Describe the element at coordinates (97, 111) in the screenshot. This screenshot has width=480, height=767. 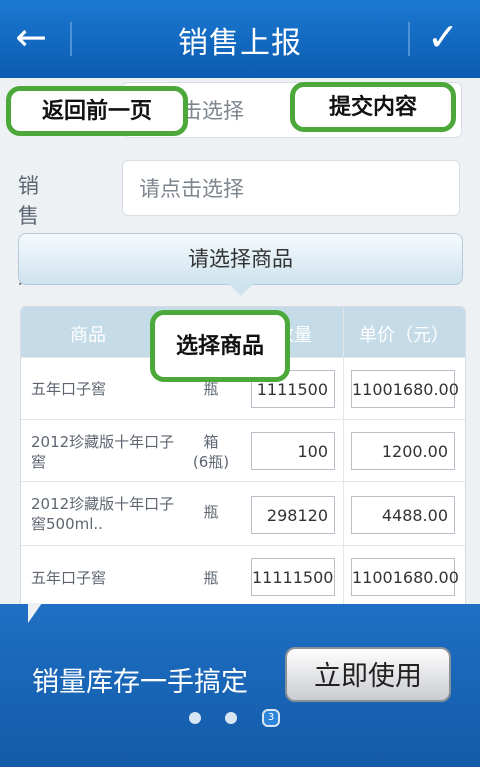
I see `callout-back: 返回前一页` at that location.